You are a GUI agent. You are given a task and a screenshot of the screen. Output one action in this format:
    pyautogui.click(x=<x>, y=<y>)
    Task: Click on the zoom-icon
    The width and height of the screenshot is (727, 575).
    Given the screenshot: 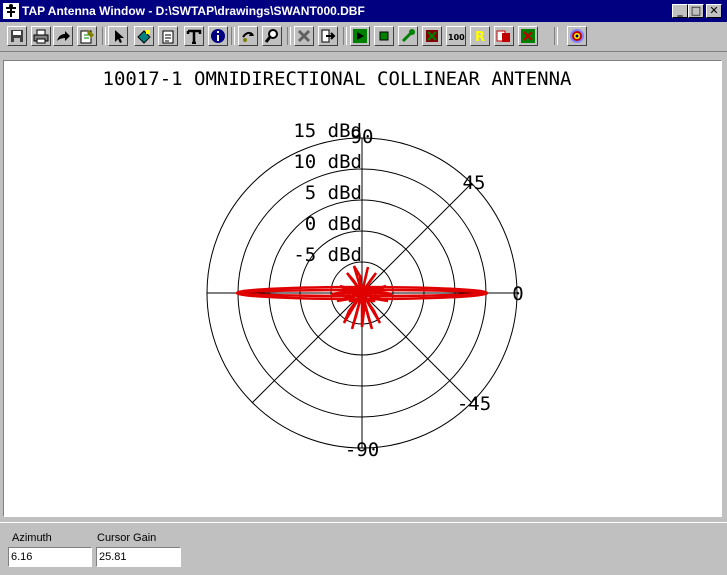 What is the action you would take?
    pyautogui.click(x=271, y=36)
    